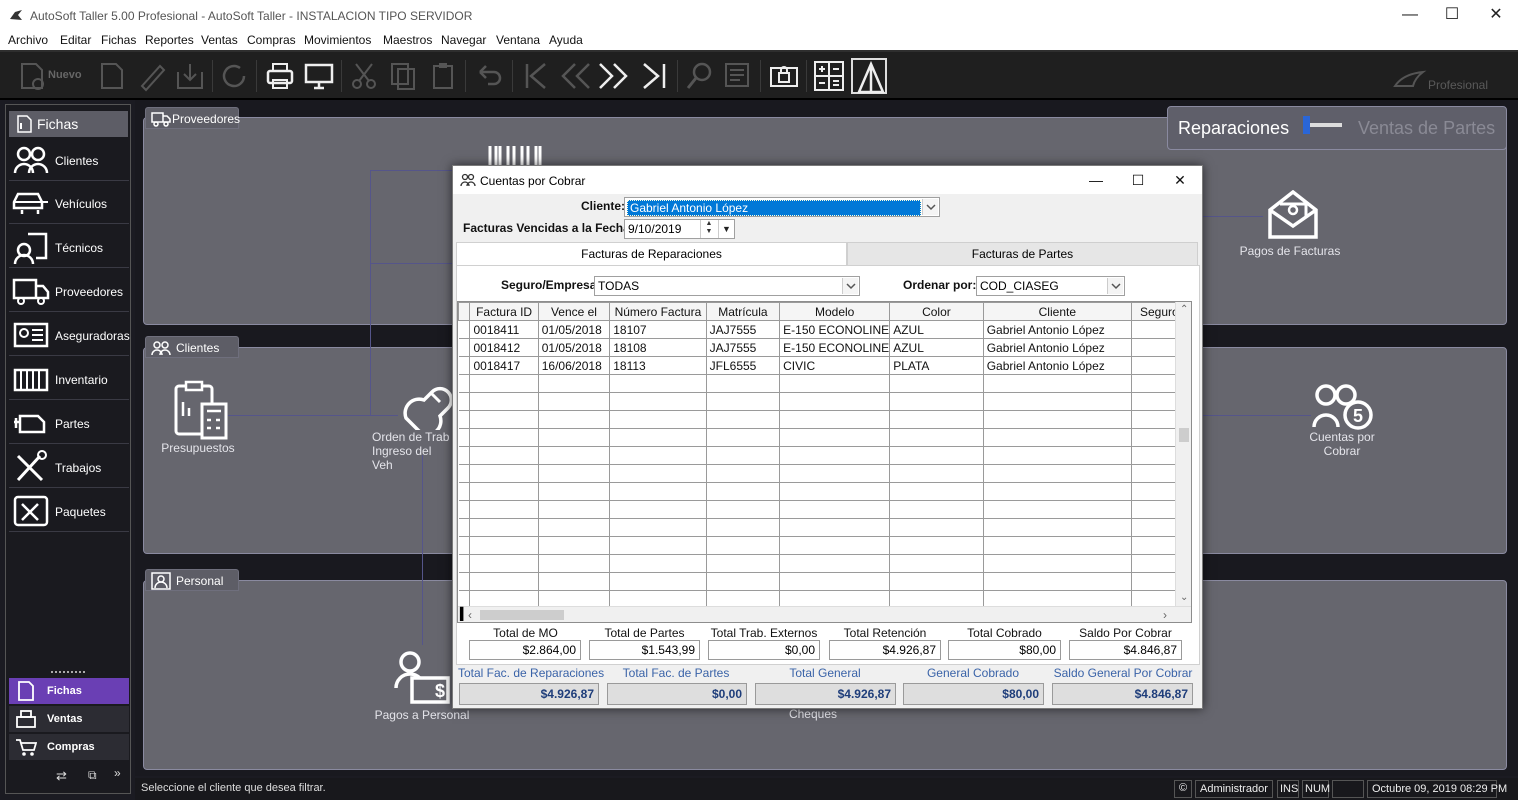  What do you see at coordinates (1165, 615) in the screenshot?
I see `chevron-right-icon: ›` at bounding box center [1165, 615].